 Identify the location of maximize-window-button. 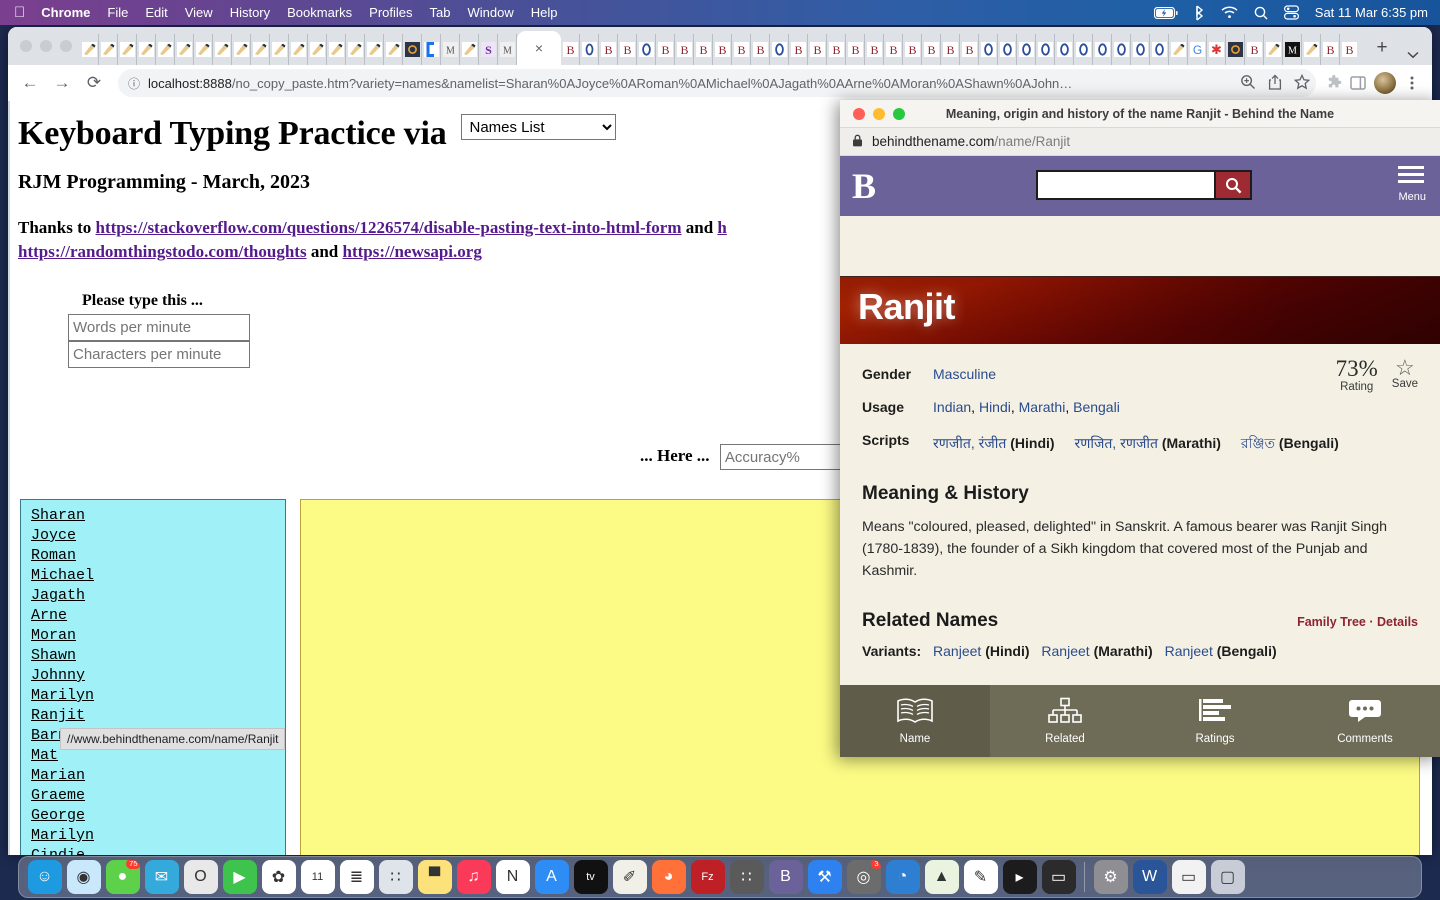
(66, 46).